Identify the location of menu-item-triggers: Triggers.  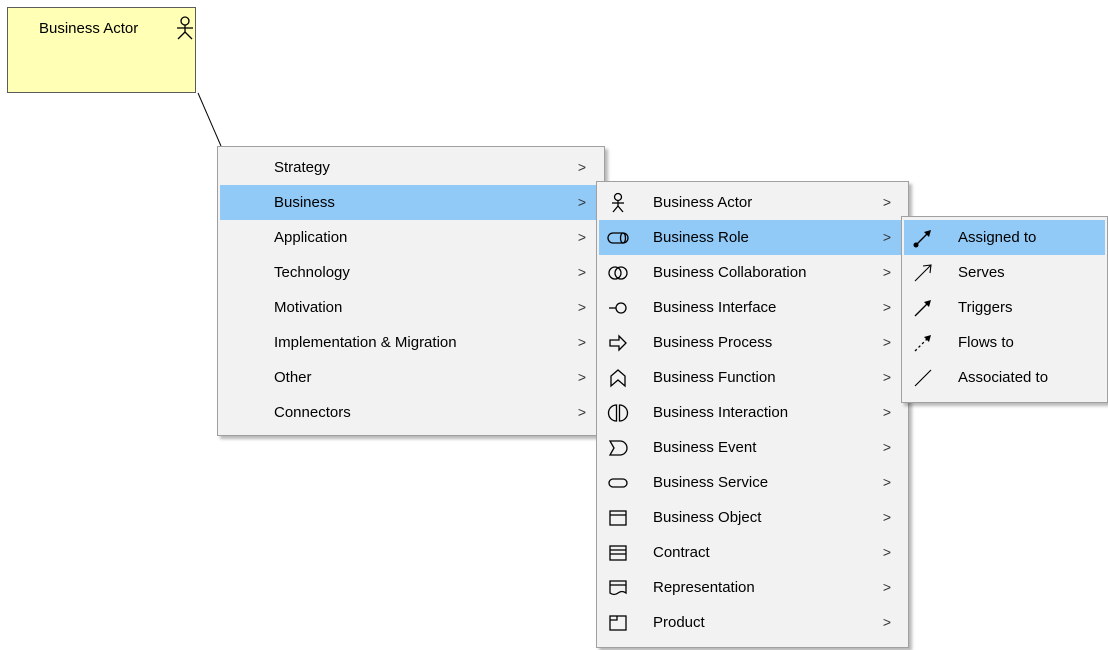
(1004, 307).